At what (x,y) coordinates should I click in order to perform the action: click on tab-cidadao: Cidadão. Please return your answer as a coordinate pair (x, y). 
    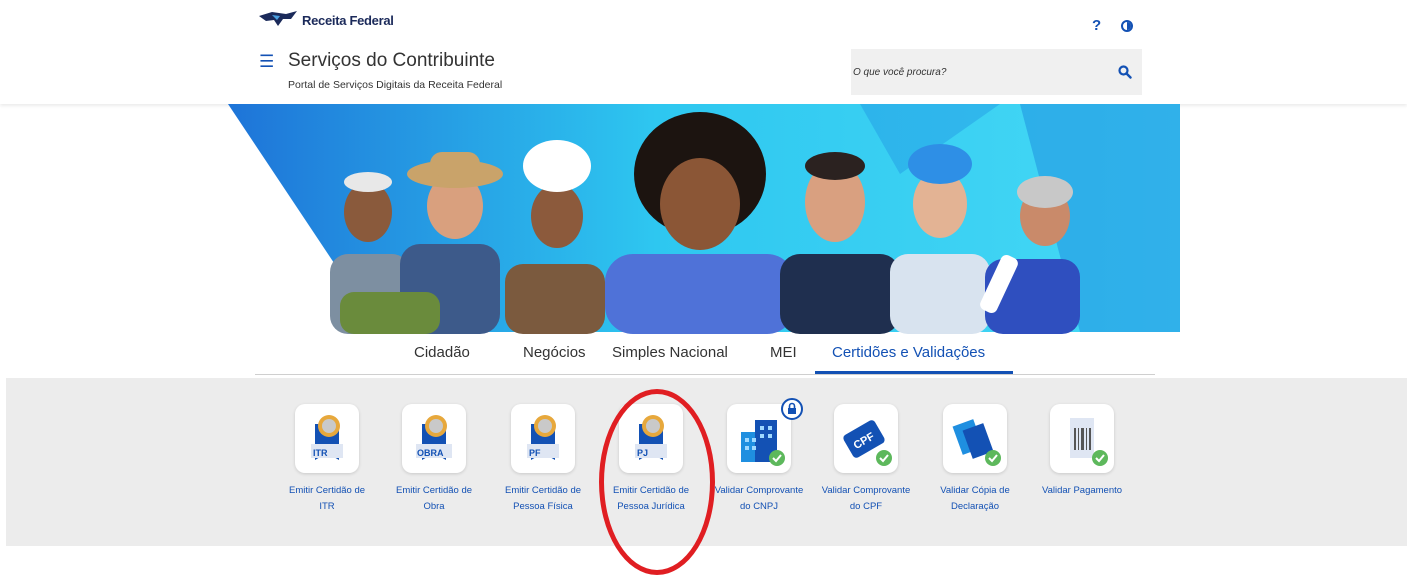
    Looking at the image, I should click on (442, 352).